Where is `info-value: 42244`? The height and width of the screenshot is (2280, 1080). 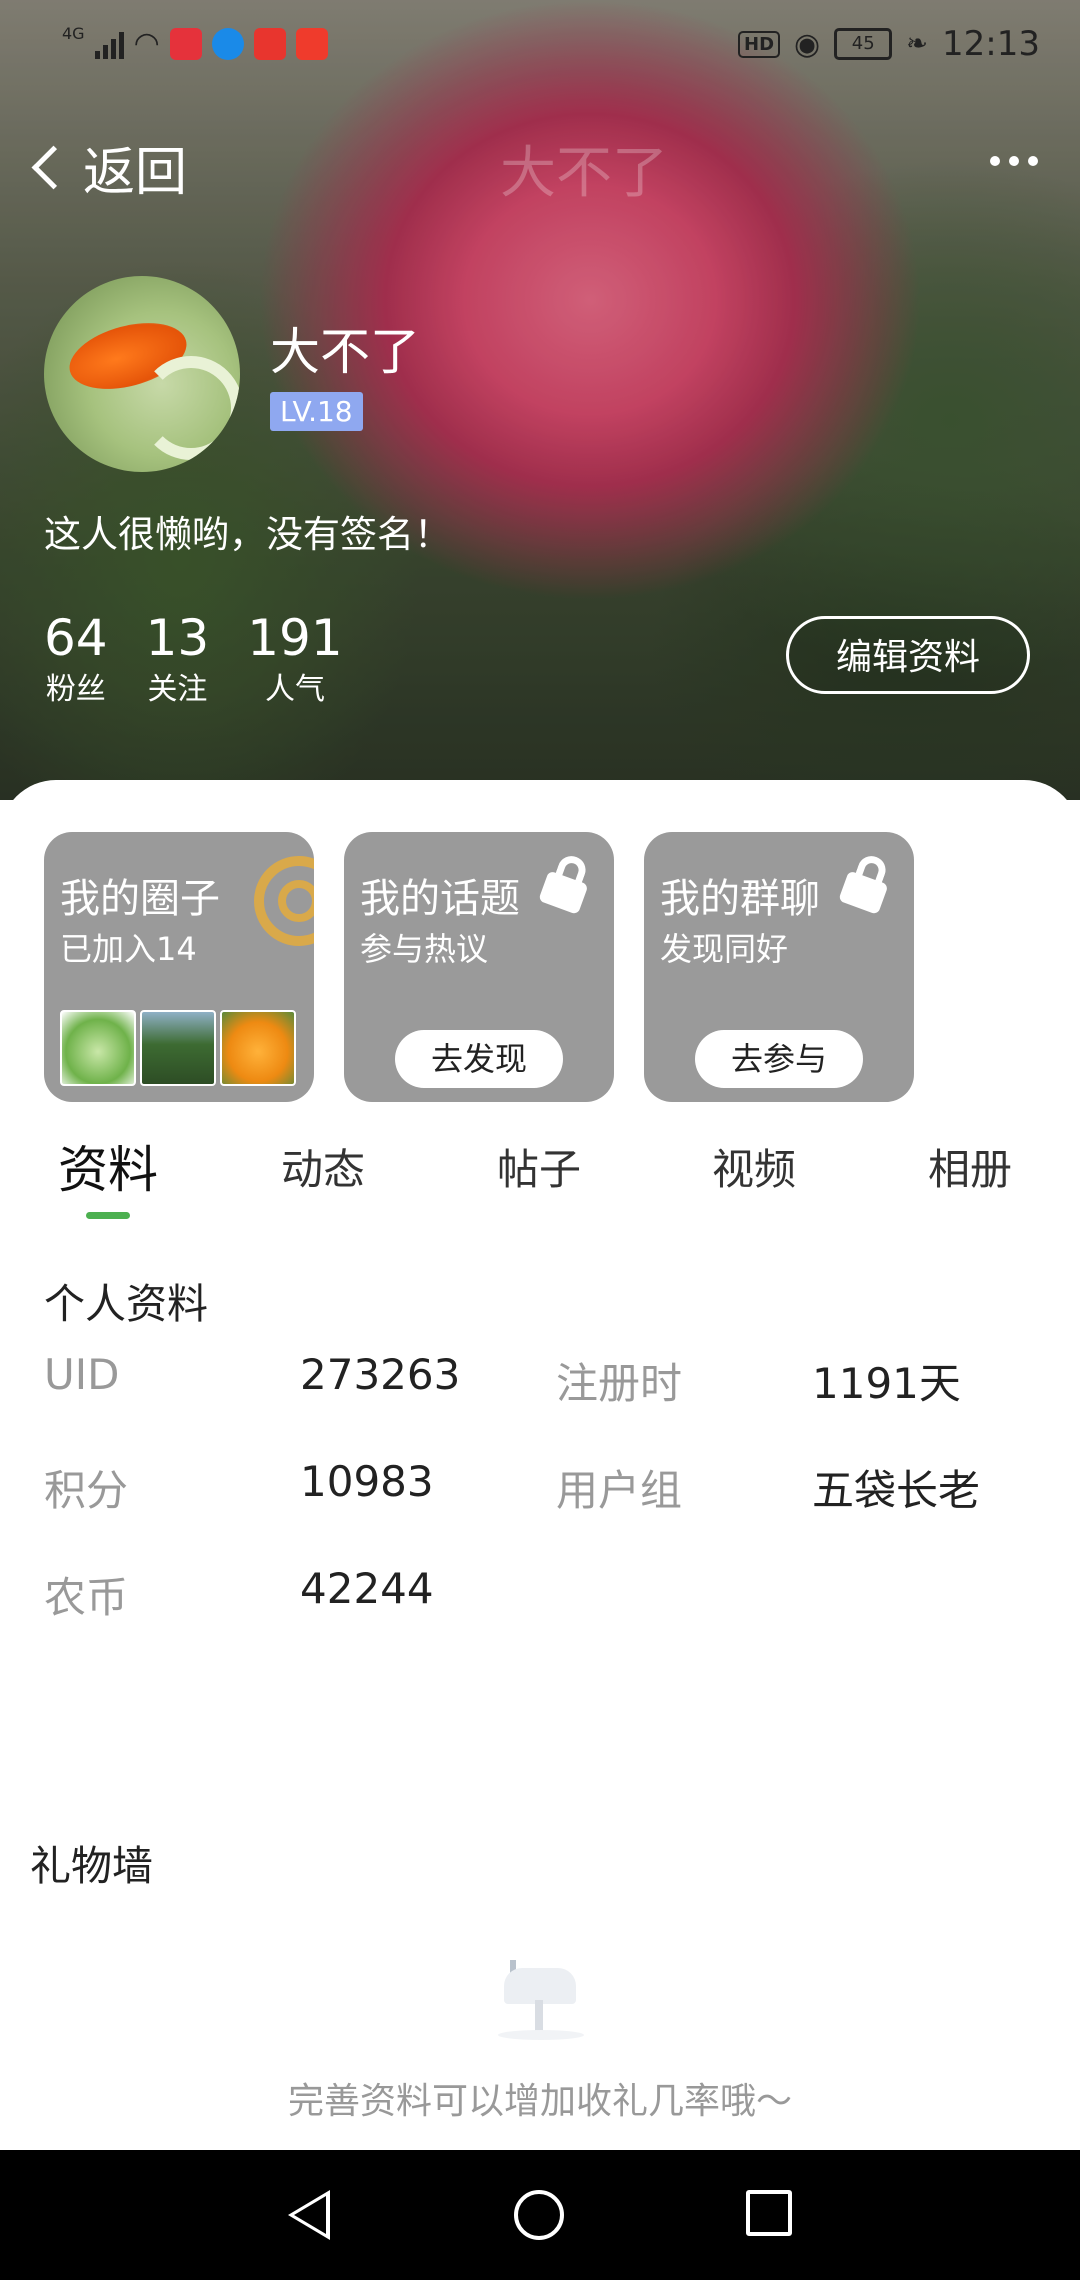
info-value: 42244 is located at coordinates (367, 1588).